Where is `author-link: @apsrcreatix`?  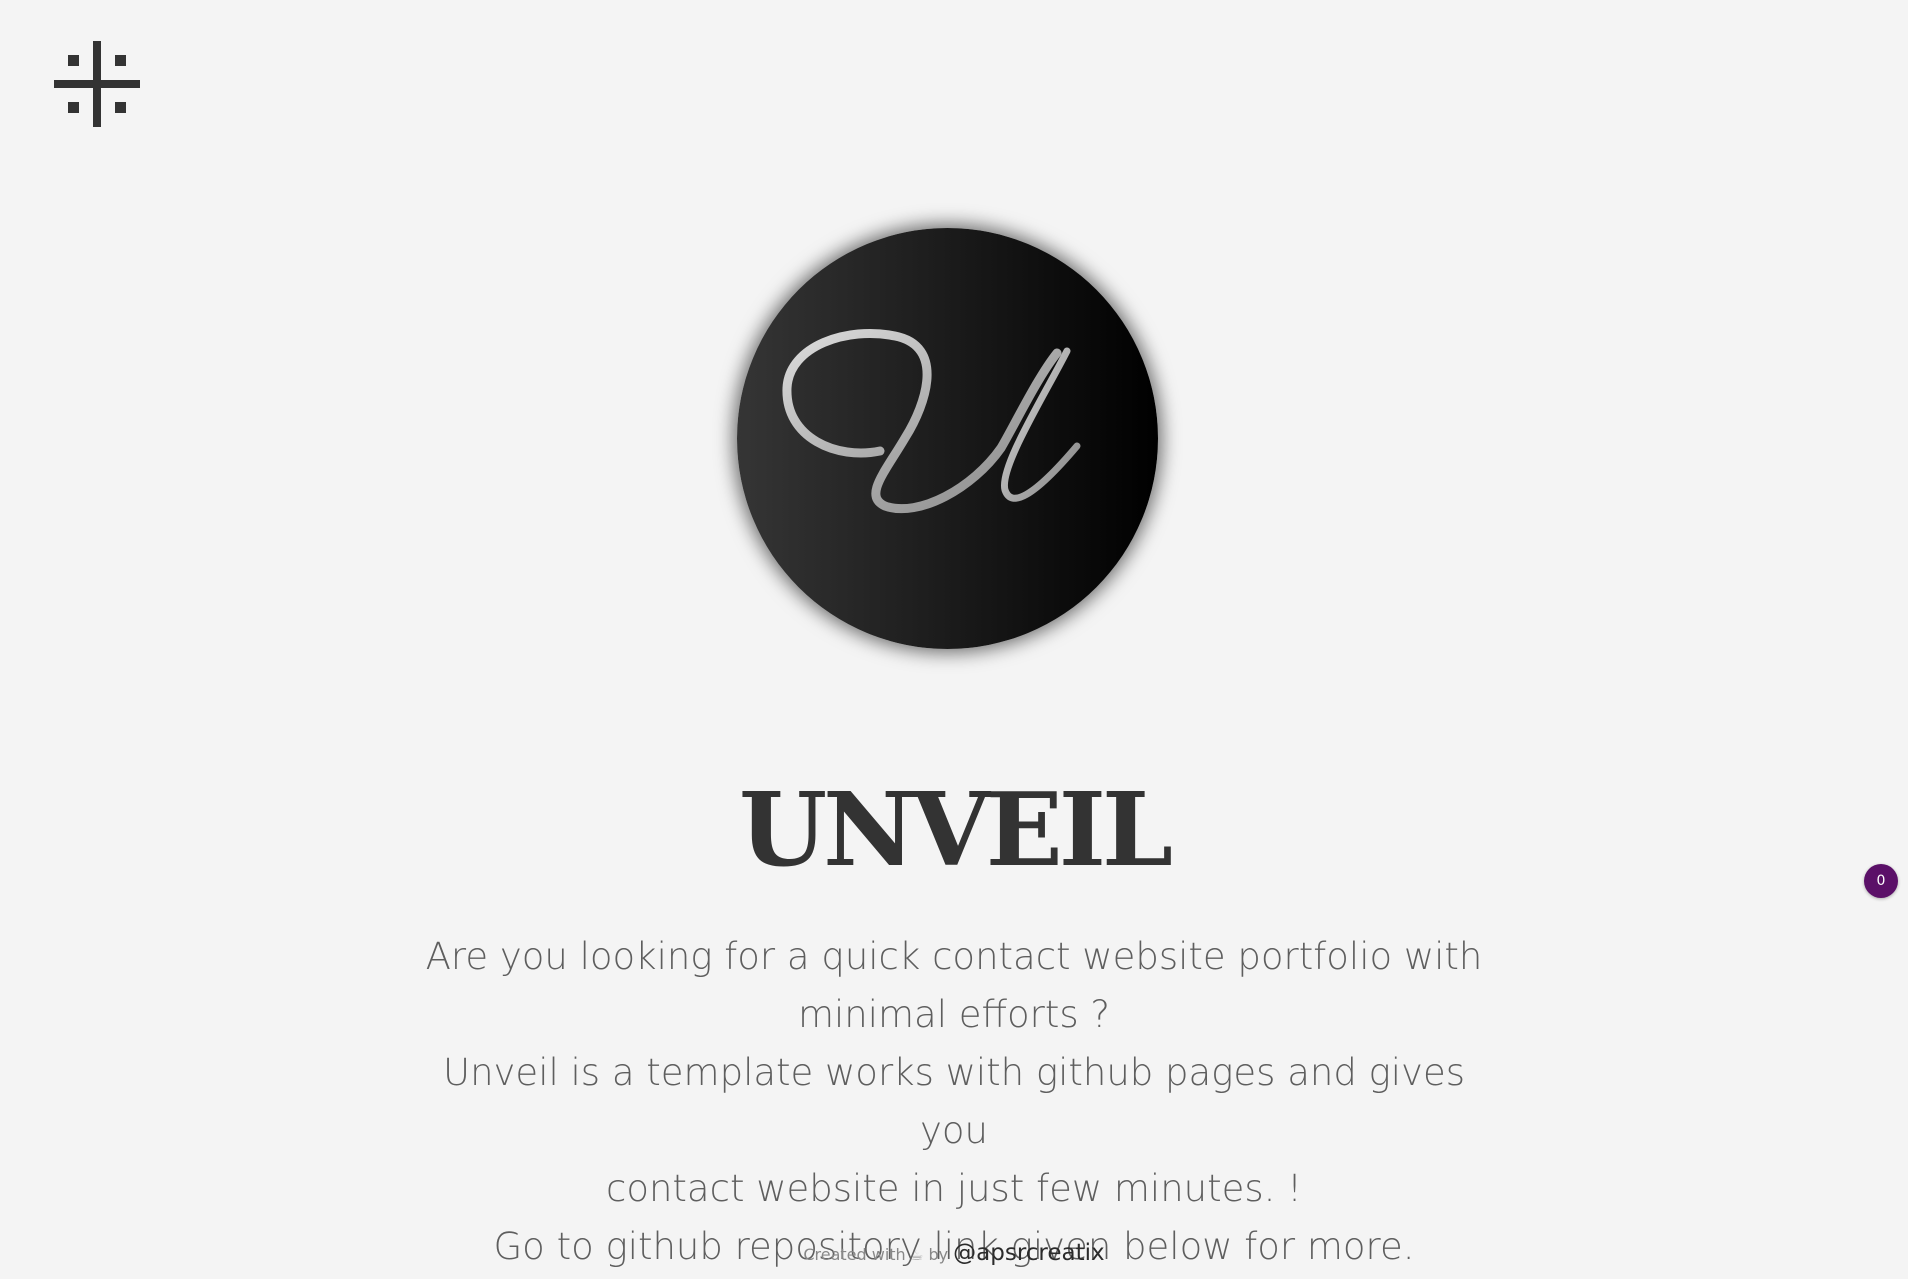 author-link: @apsrcreatix is located at coordinates (1029, 1253).